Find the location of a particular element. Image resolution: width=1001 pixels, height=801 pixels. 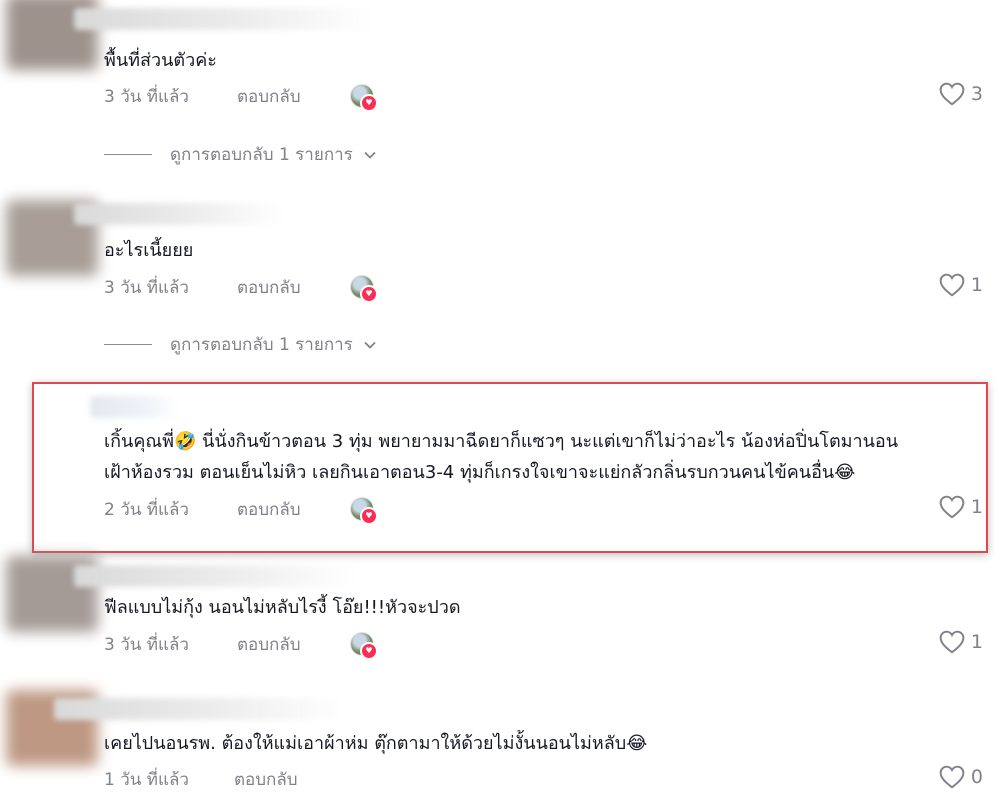

comment-time: 1 วัน ที่แล้ว is located at coordinates (146, 780).